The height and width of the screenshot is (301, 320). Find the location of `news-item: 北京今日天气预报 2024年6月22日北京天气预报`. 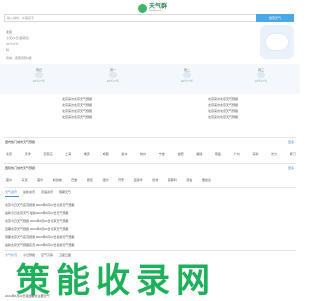

news-item: 北京今日天气预报 2024年6月22日北京天气预报 is located at coordinates (150, 223).